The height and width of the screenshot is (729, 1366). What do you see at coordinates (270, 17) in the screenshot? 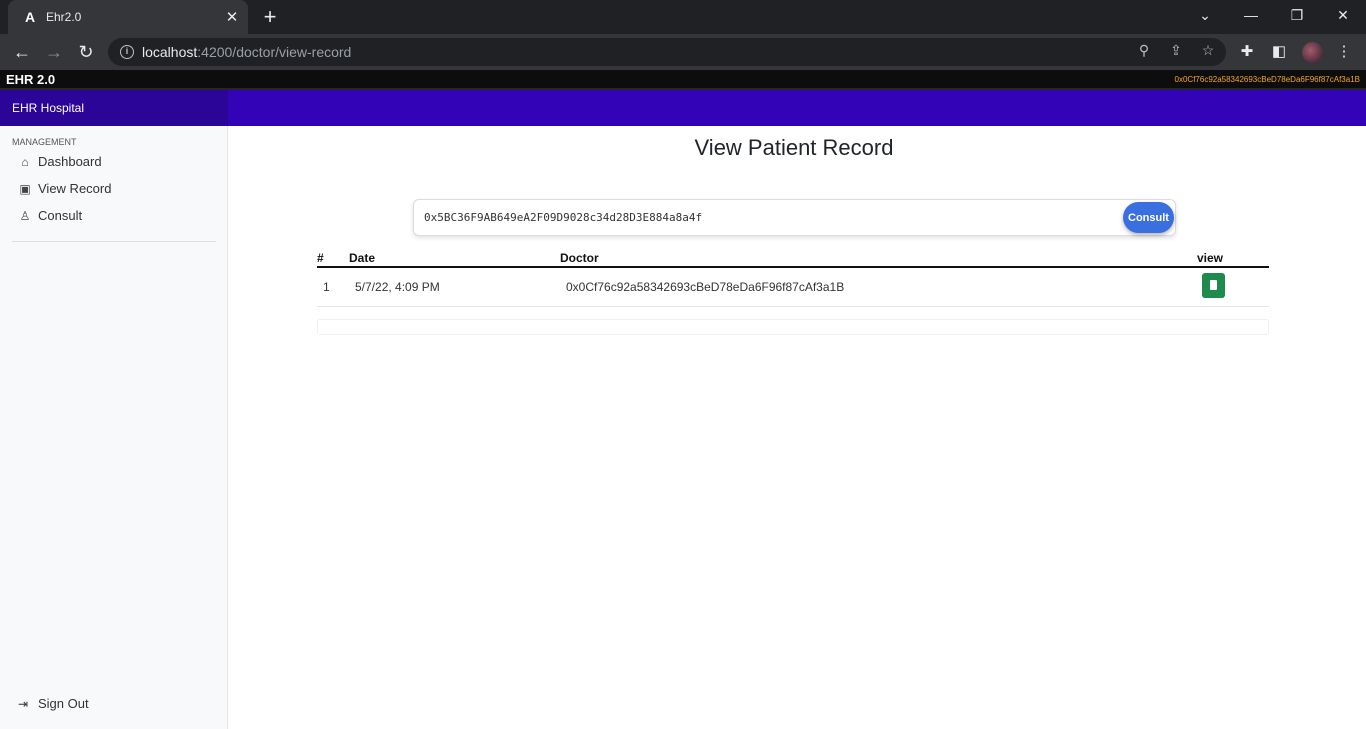
I see `new-tab-icon: +` at bounding box center [270, 17].